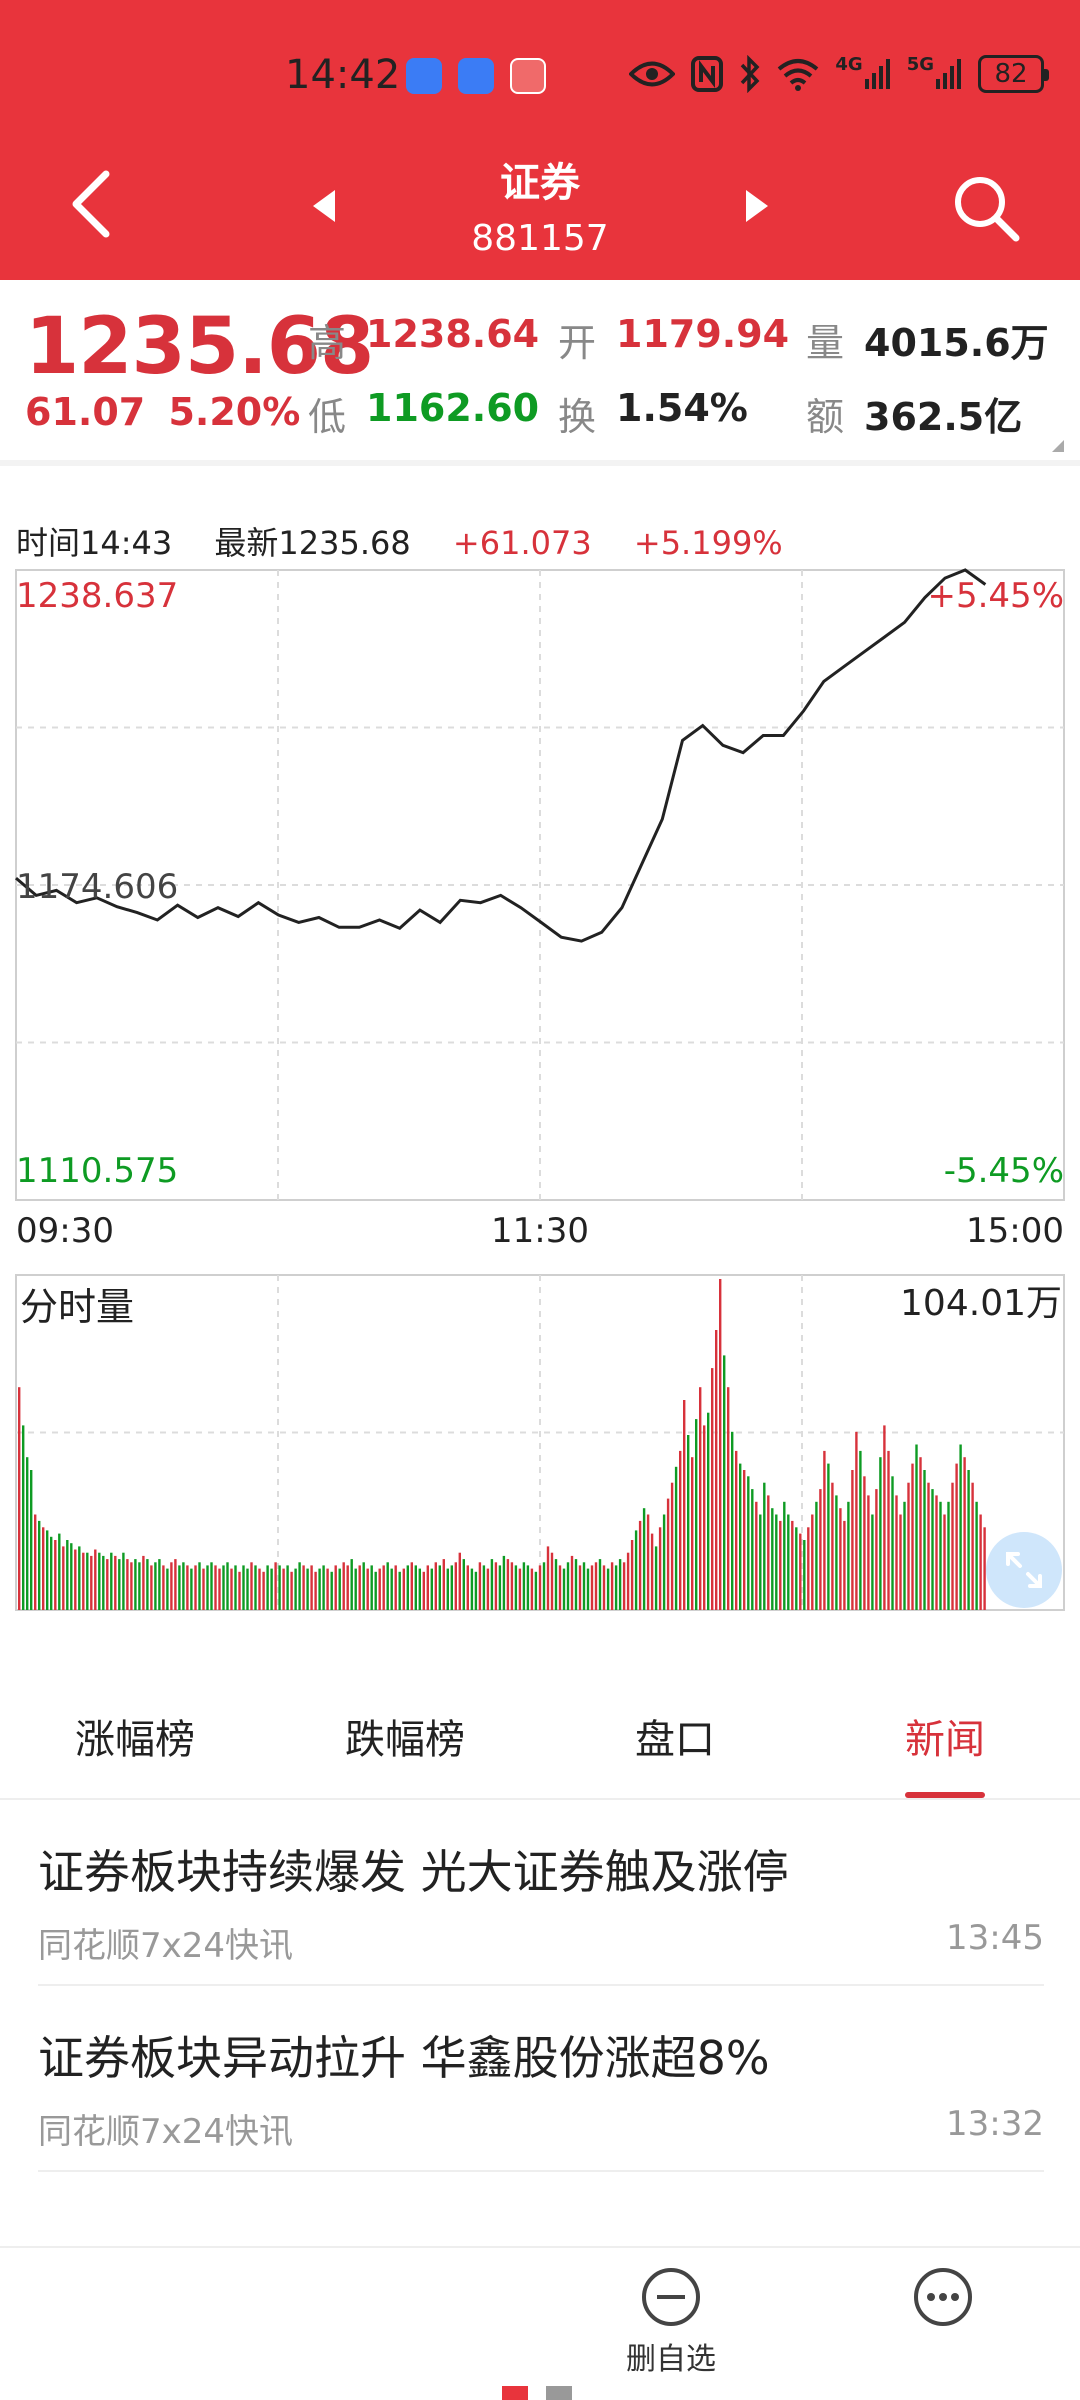 The image size is (1080, 2400). I want to click on page-indicator, so click(537, 2393).